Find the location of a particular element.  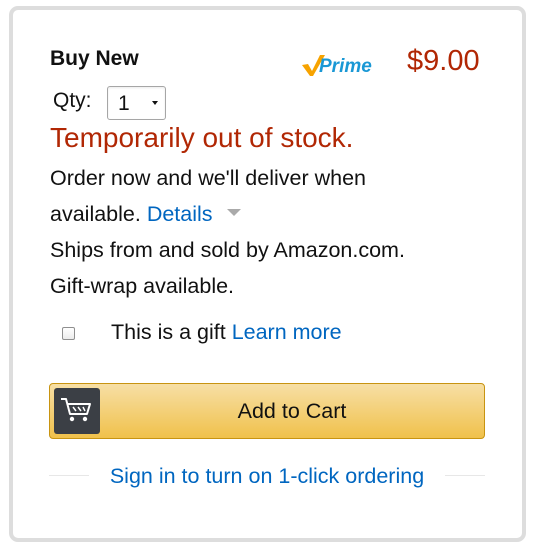

delivery-note: Order now and we'll deliver when is located at coordinates (208, 178).